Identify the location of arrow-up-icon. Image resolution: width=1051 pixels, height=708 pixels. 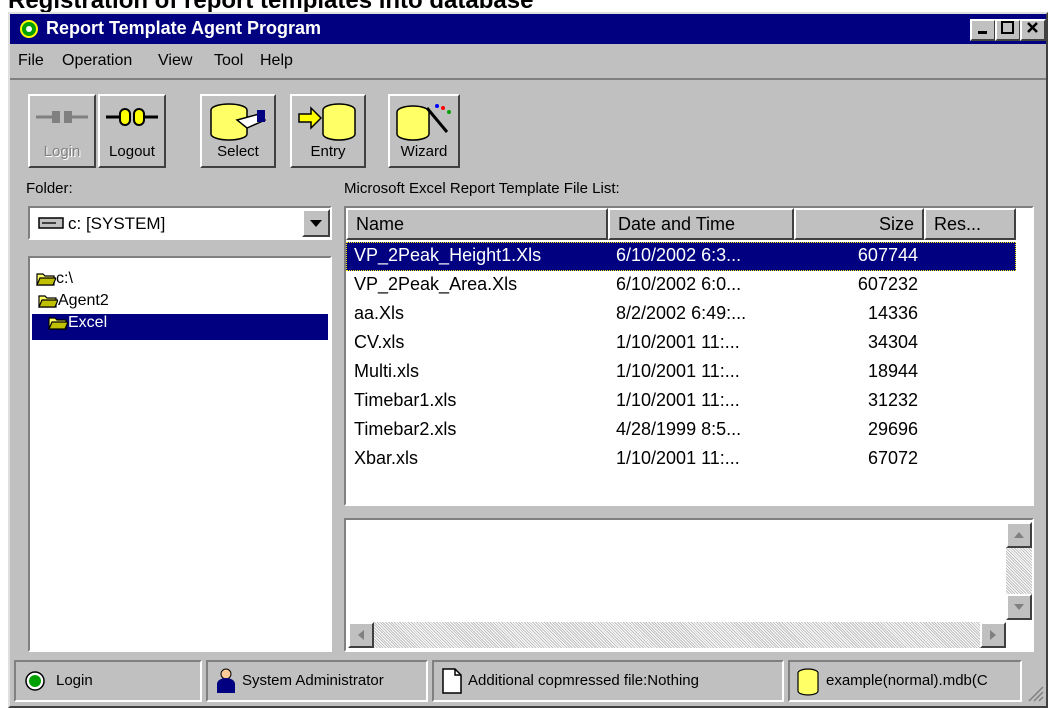
(1019, 535).